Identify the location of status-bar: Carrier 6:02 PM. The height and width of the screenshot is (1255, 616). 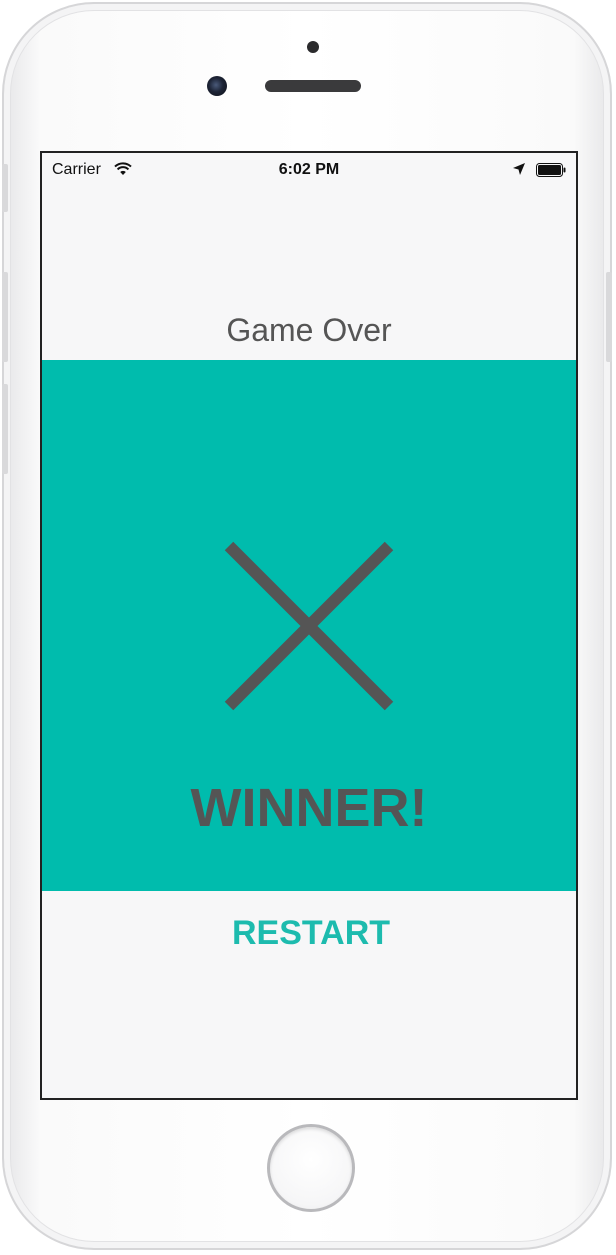
(309, 171).